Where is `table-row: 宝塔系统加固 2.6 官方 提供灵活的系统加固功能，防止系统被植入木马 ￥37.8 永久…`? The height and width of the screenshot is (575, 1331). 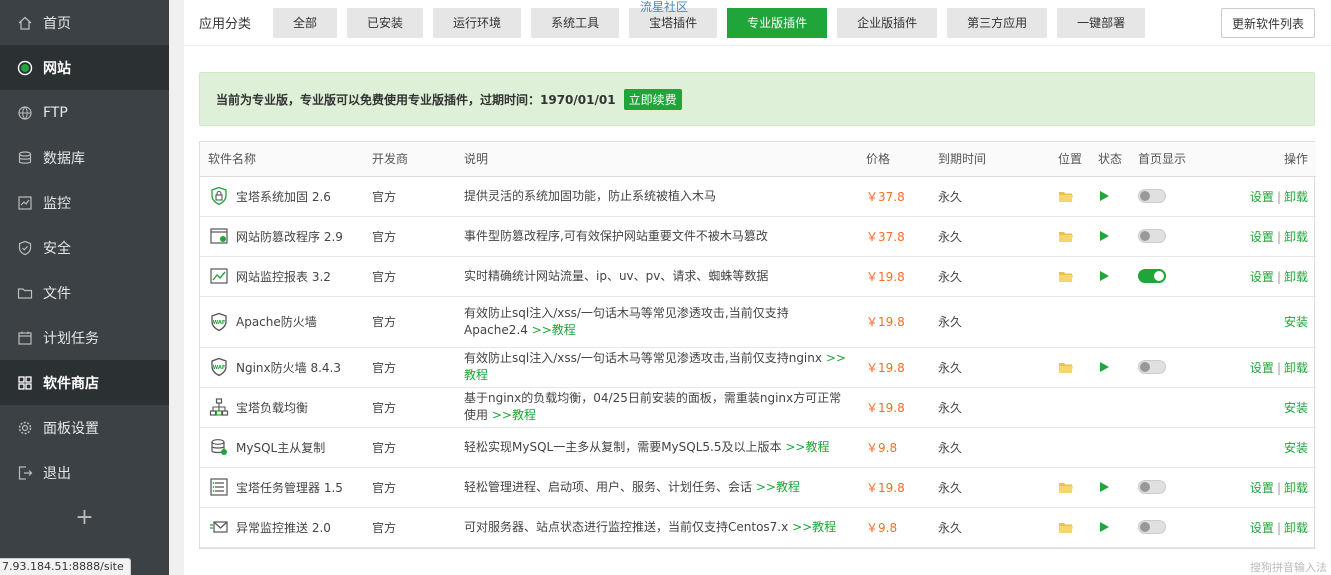 table-row: 宝塔系统加固 2.6 官方 提供灵活的系统加固功能，防止系统被植入木马 ￥37.8 永久… is located at coordinates (758, 196).